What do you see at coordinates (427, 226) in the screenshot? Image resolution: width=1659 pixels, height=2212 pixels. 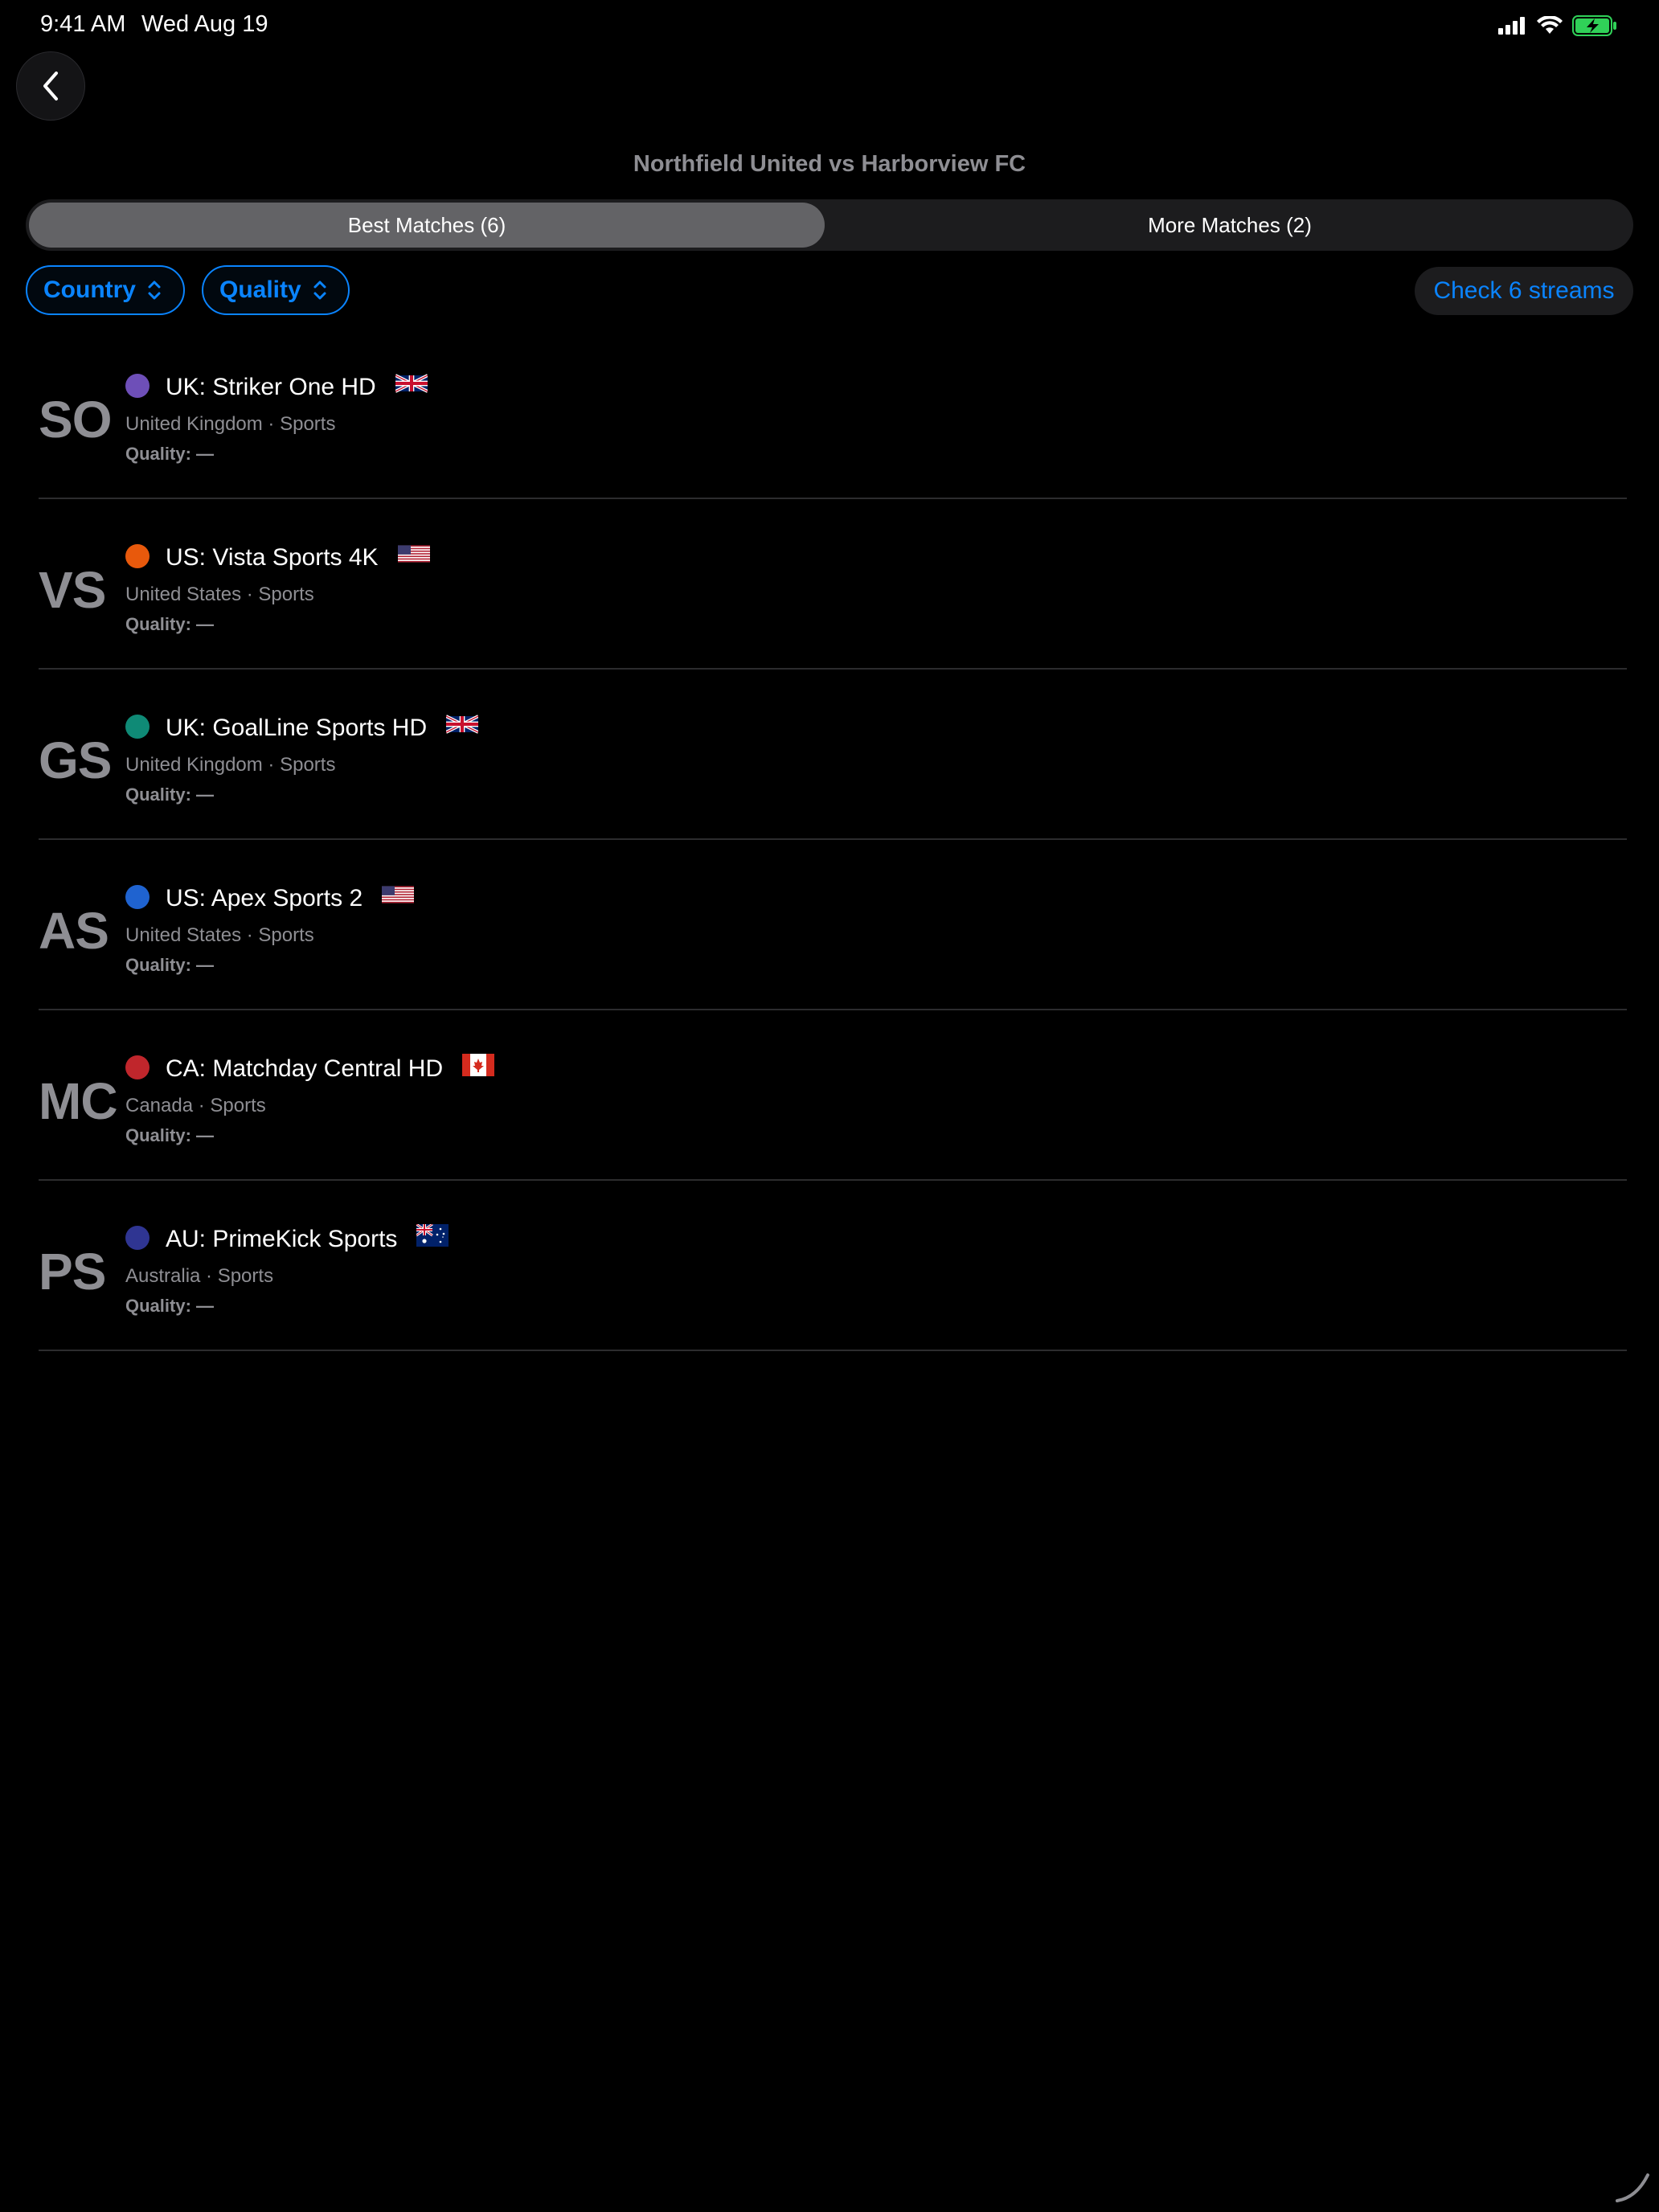 I see `tab-best-matches: Best Matches (6)` at bounding box center [427, 226].